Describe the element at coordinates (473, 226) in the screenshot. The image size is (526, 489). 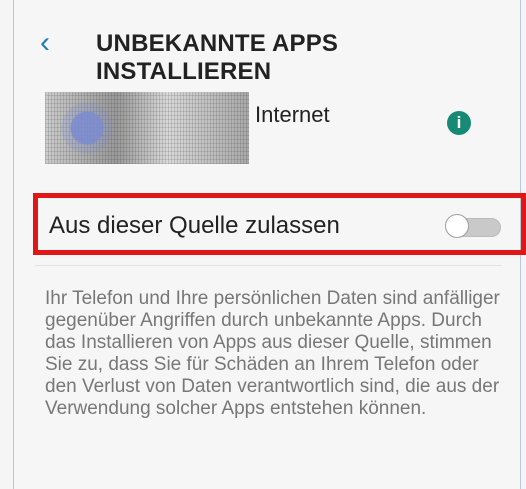
I see `allow-source-switch` at that location.